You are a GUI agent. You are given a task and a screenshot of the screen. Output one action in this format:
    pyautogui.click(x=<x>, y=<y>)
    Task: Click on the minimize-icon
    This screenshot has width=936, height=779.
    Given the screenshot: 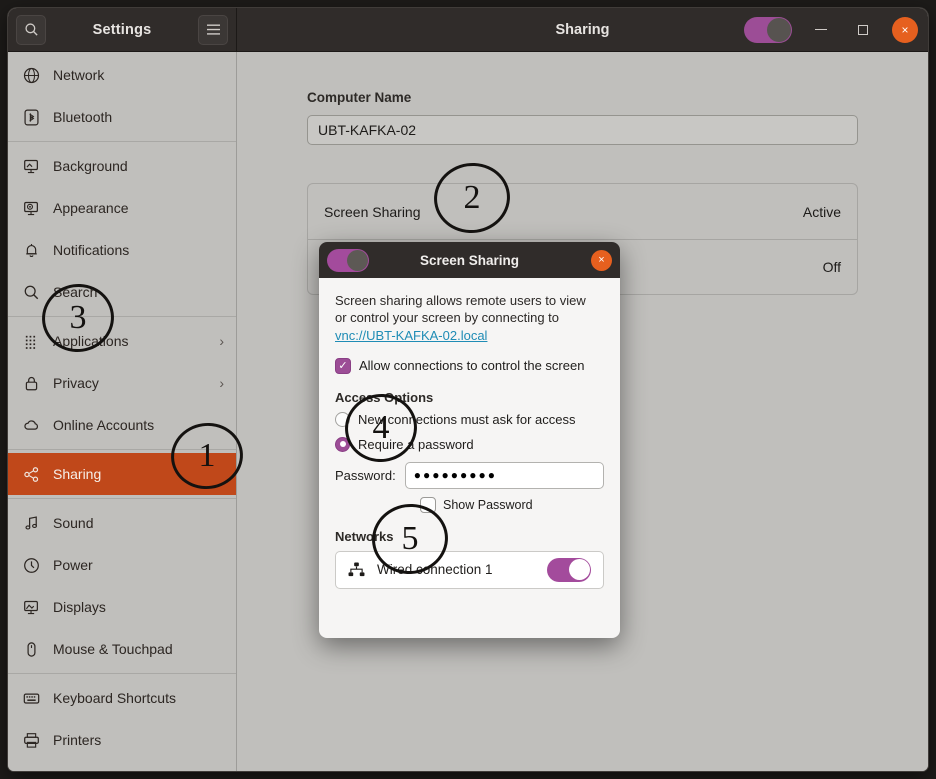 What is the action you would take?
    pyautogui.click(x=821, y=29)
    